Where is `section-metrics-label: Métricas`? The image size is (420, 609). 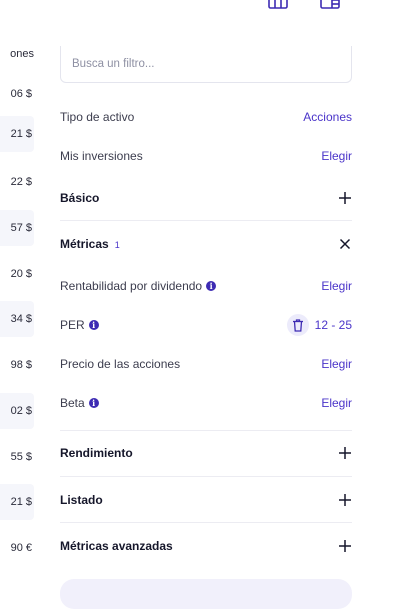 section-metrics-label: Métricas is located at coordinates (84, 244).